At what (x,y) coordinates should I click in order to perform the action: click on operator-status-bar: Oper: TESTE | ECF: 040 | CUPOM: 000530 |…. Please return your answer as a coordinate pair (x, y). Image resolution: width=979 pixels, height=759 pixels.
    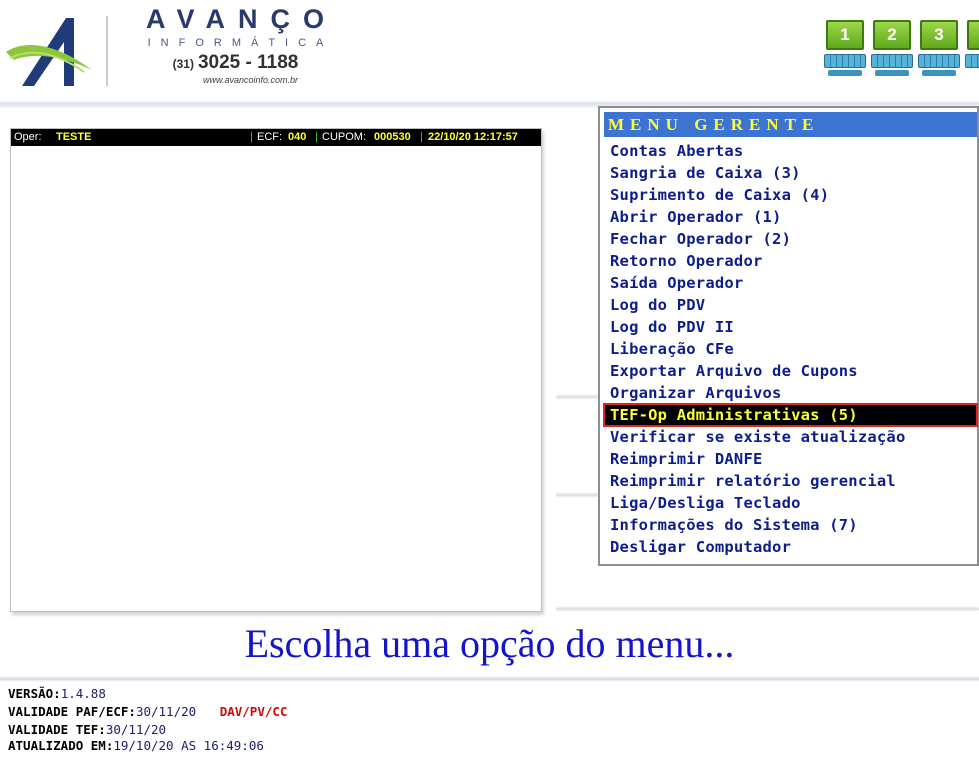
    Looking at the image, I should click on (276, 137).